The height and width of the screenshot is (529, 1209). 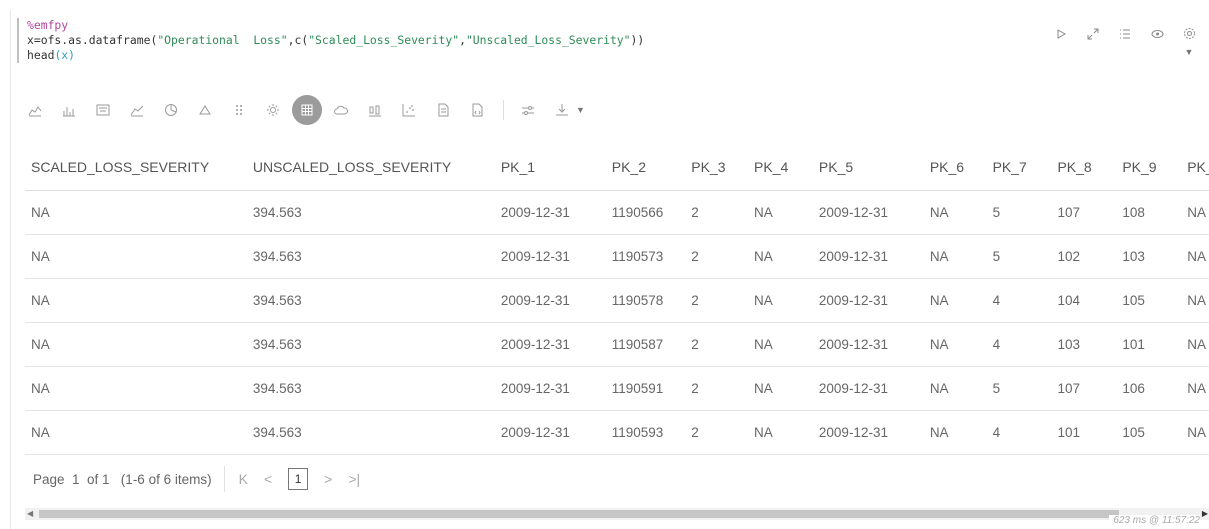 I want to click on scatter-chart-icon, so click(x=409, y=110).